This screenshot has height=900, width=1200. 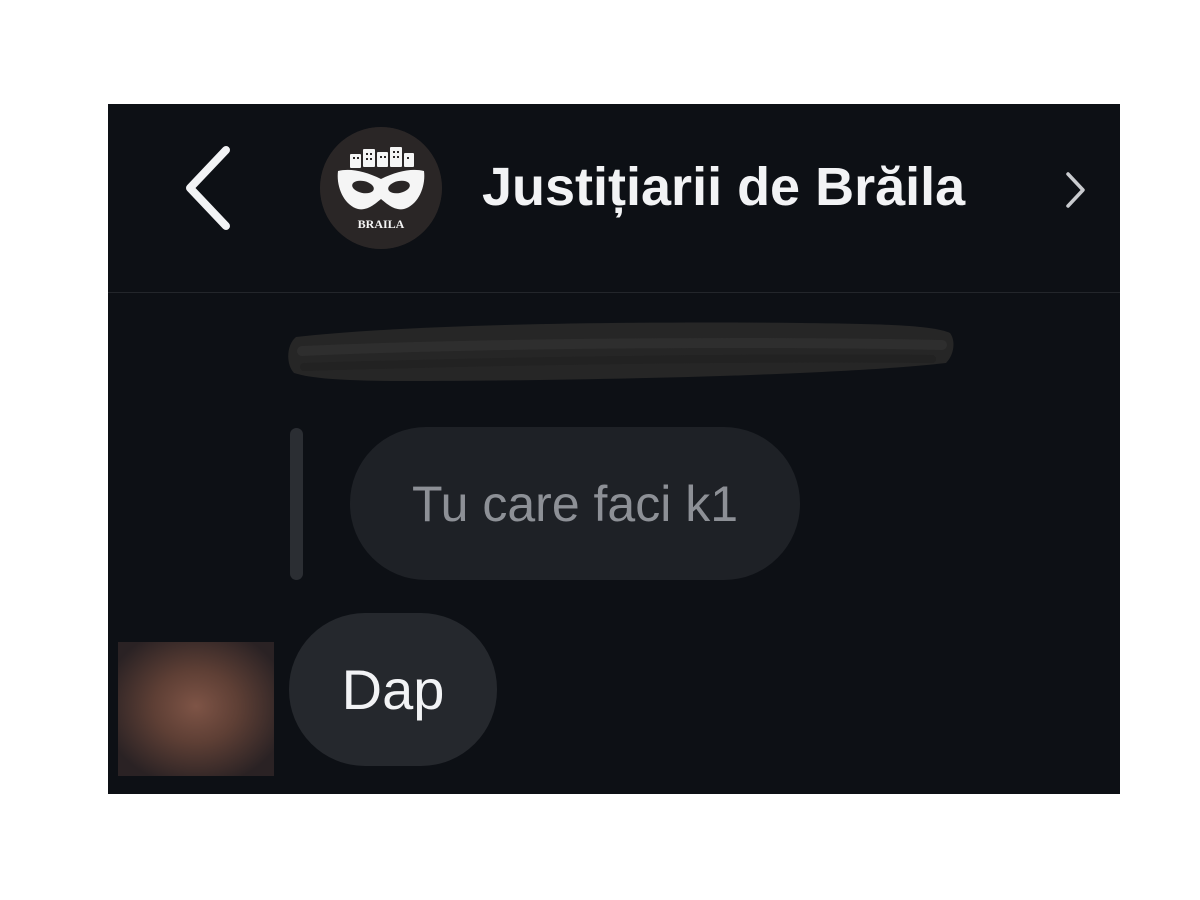 I want to click on group-avatar: BRAILA, so click(x=381, y=188).